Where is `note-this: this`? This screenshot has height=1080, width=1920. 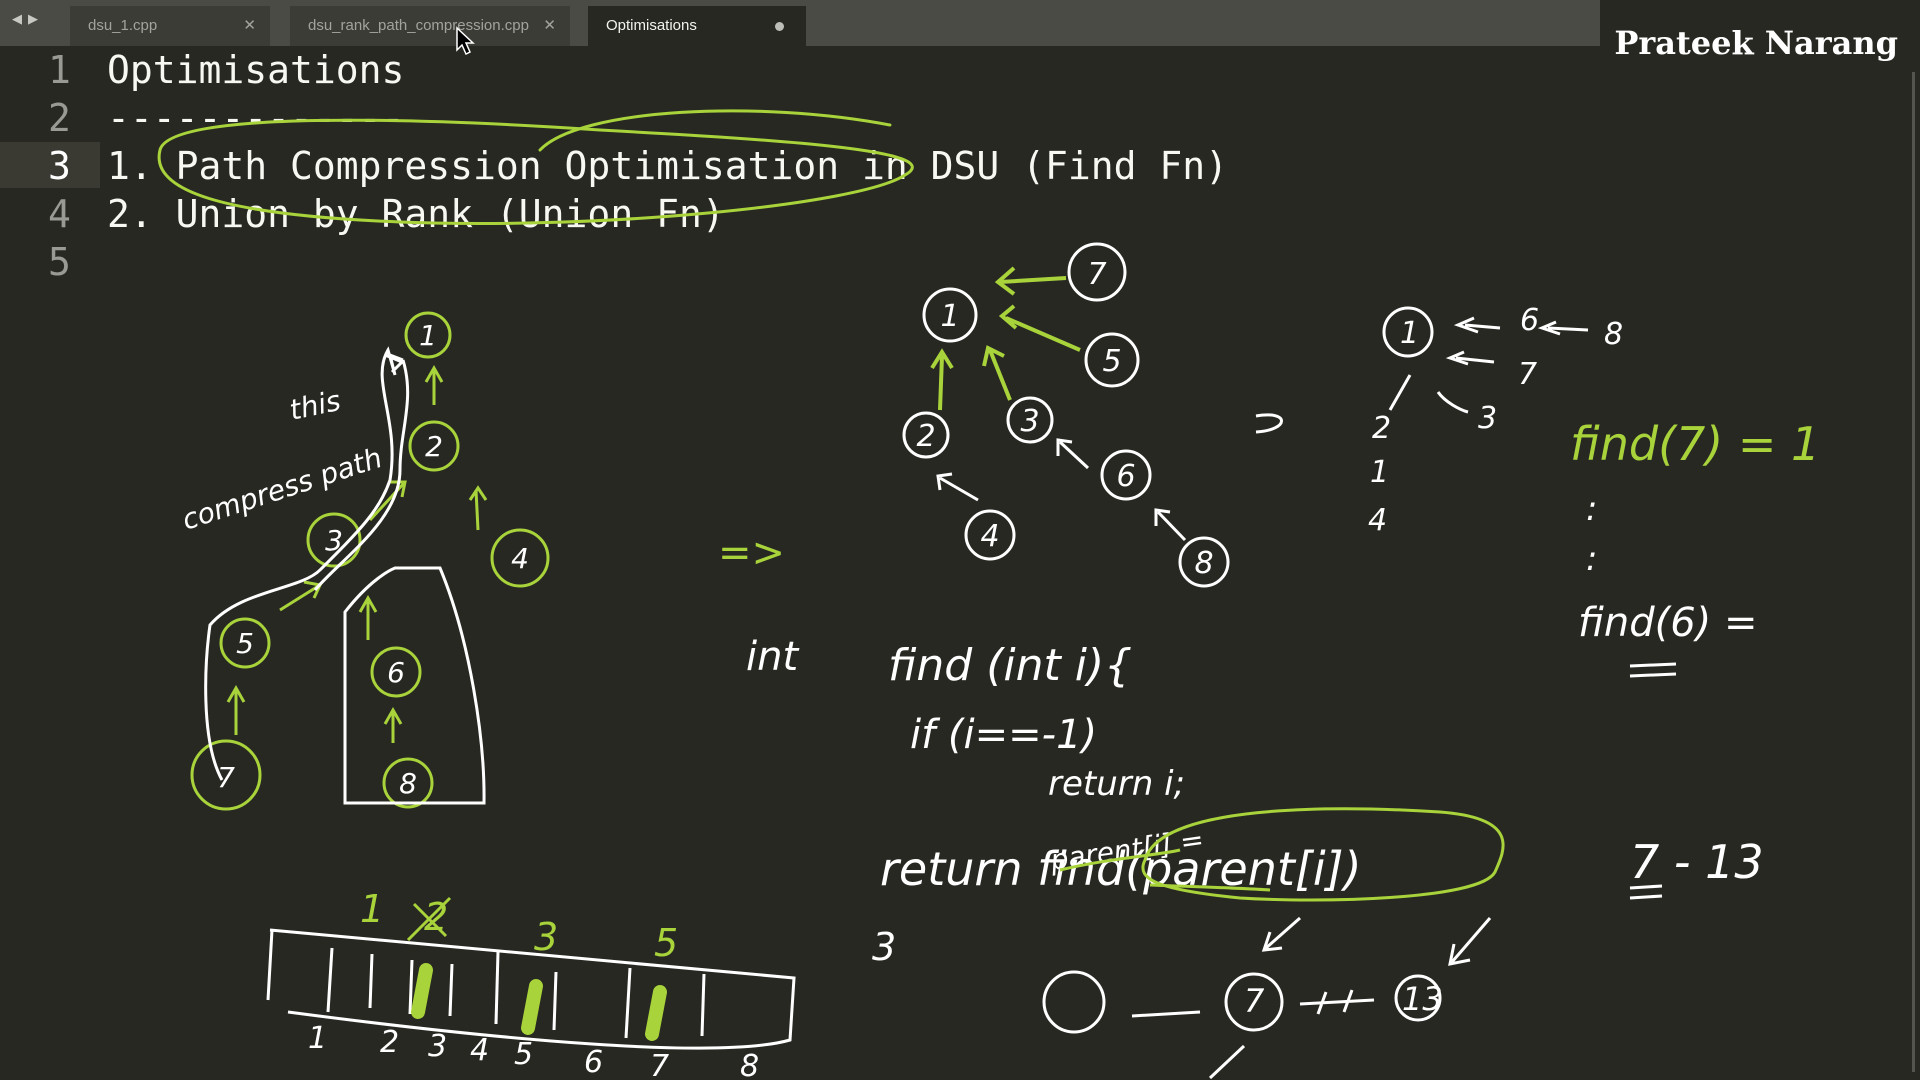 note-this: this is located at coordinates (315, 405).